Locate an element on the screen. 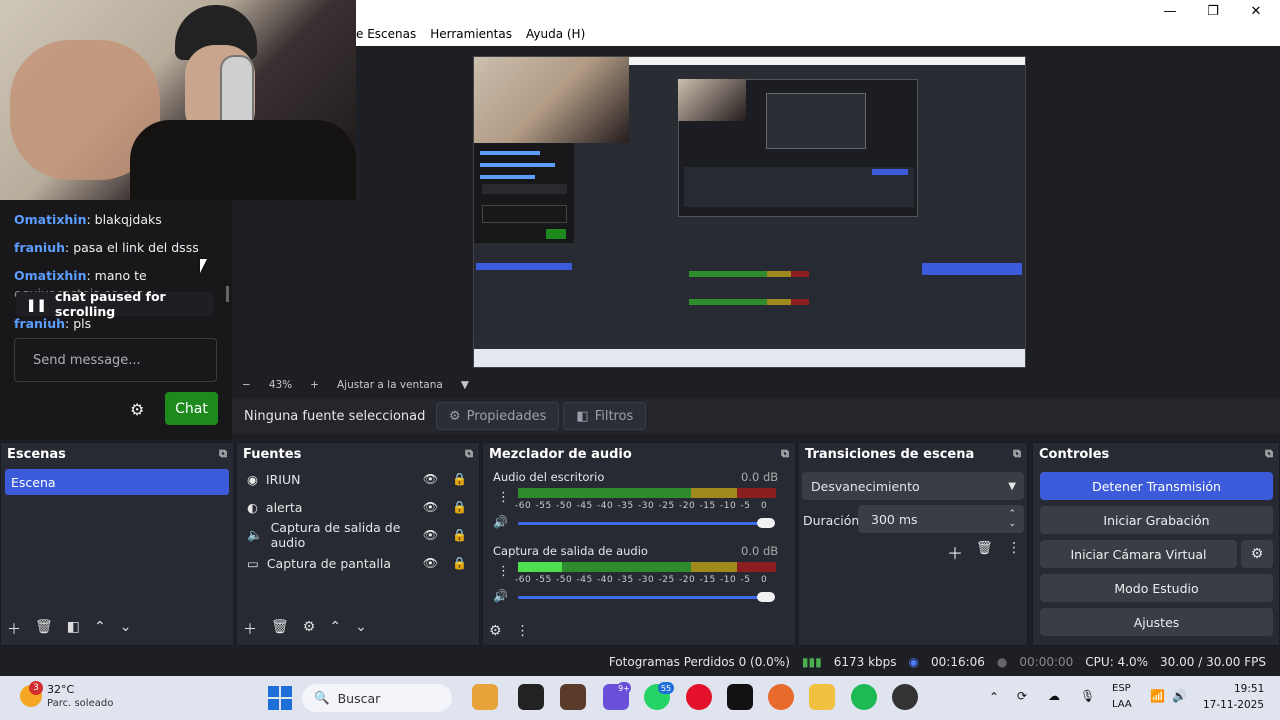 The image size is (1280, 720). minimize-button: — is located at coordinates (1170, 11).